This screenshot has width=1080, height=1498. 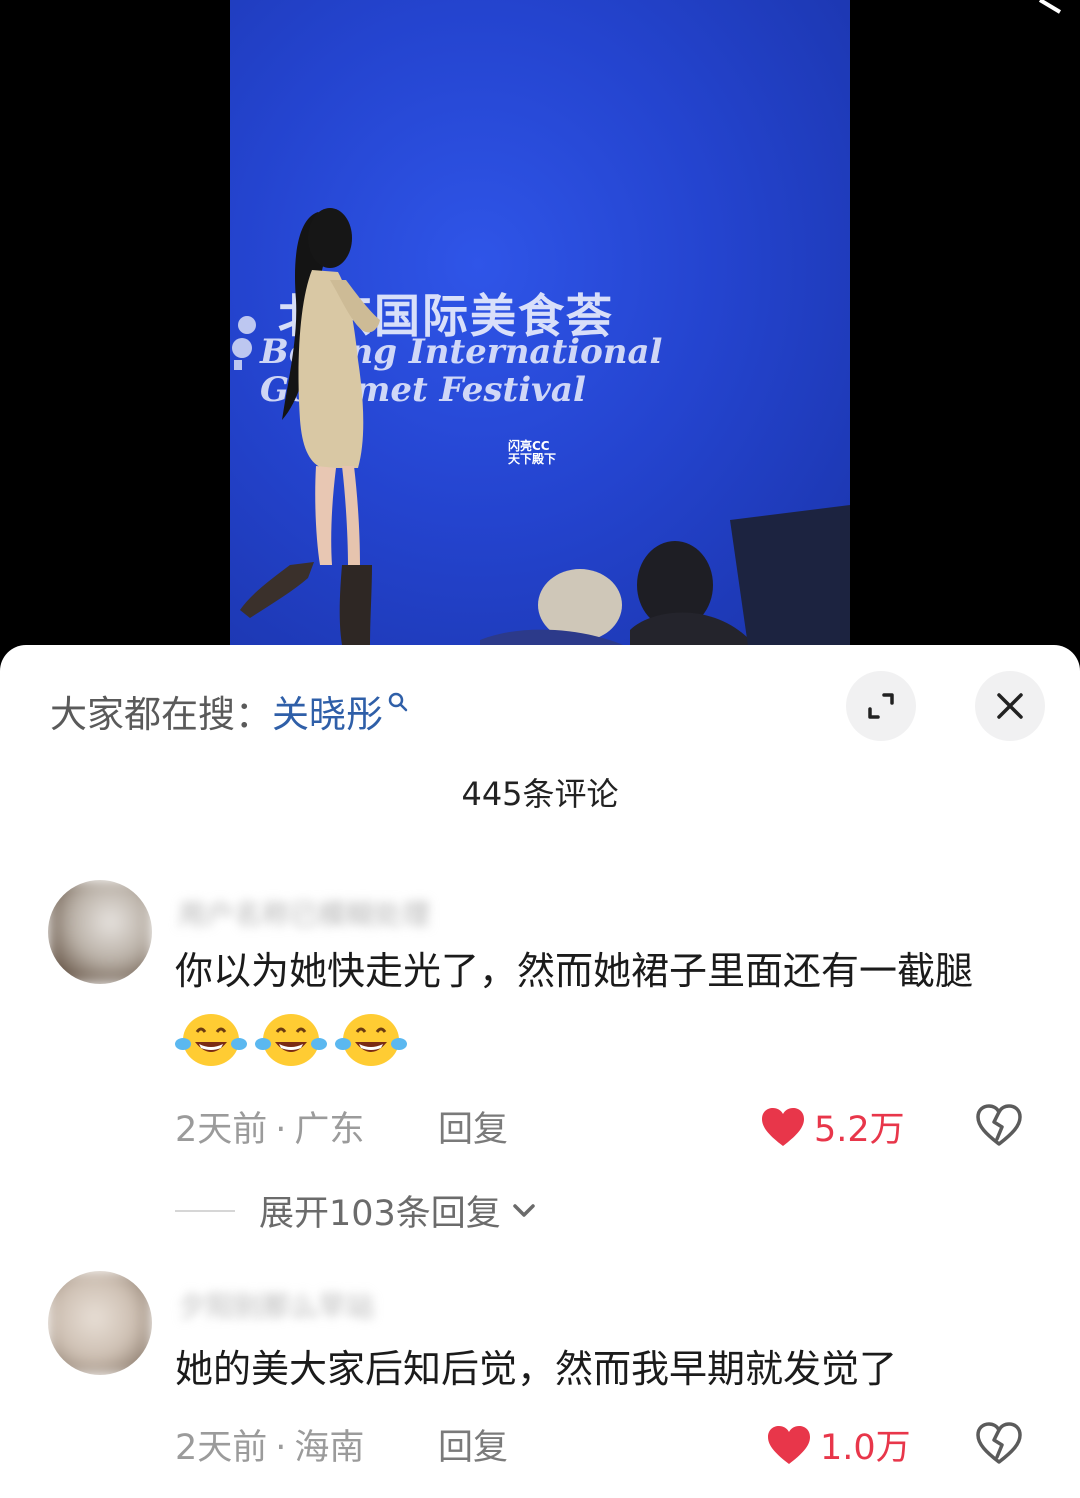 What do you see at coordinates (524, 1210) in the screenshot?
I see `chevron-down-icon` at bounding box center [524, 1210].